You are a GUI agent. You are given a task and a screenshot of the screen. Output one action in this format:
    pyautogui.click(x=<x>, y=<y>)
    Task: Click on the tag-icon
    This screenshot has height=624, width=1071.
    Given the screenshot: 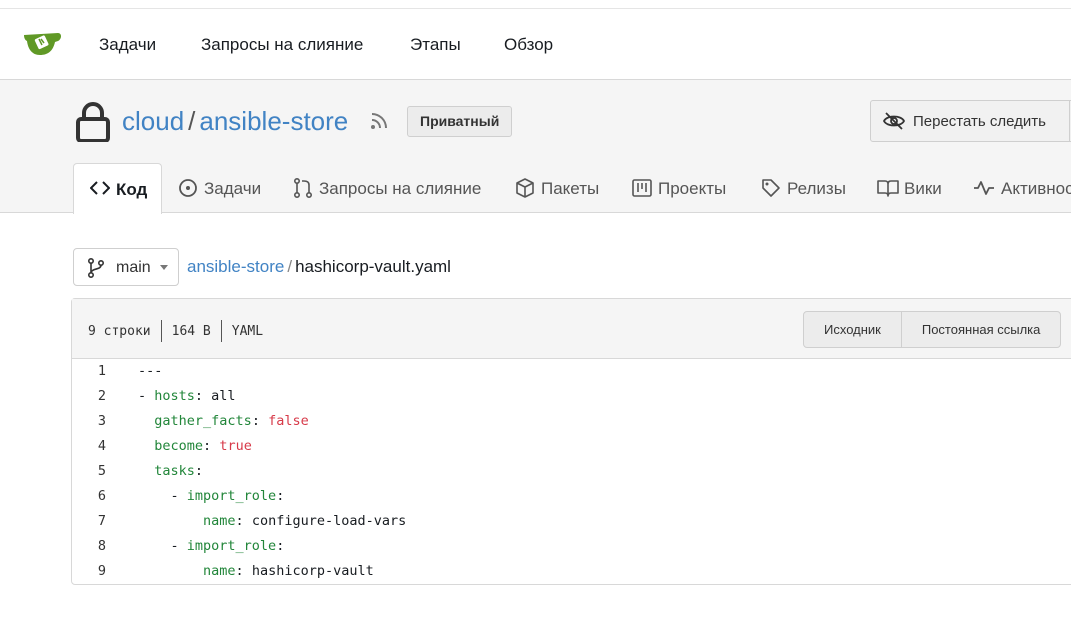 What is the action you would take?
    pyautogui.click(x=771, y=188)
    